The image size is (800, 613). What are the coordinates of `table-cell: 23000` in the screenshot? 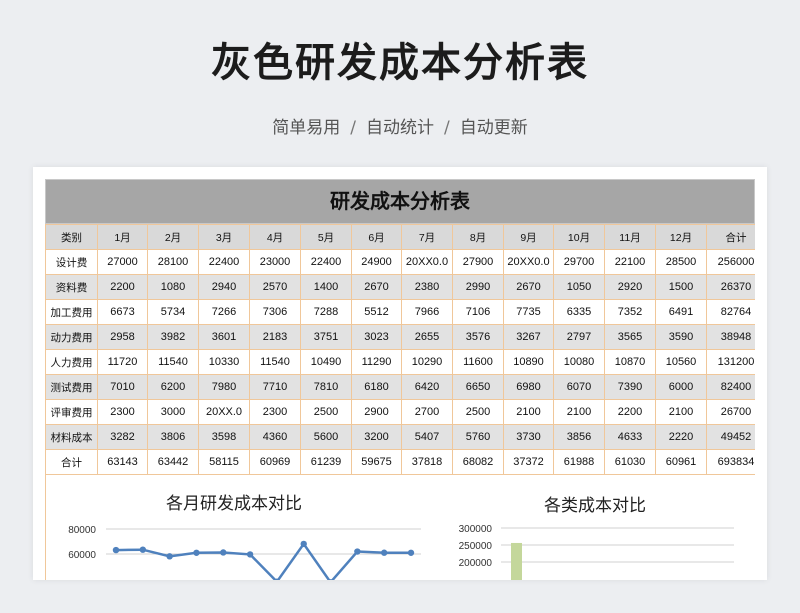 It's located at (275, 262).